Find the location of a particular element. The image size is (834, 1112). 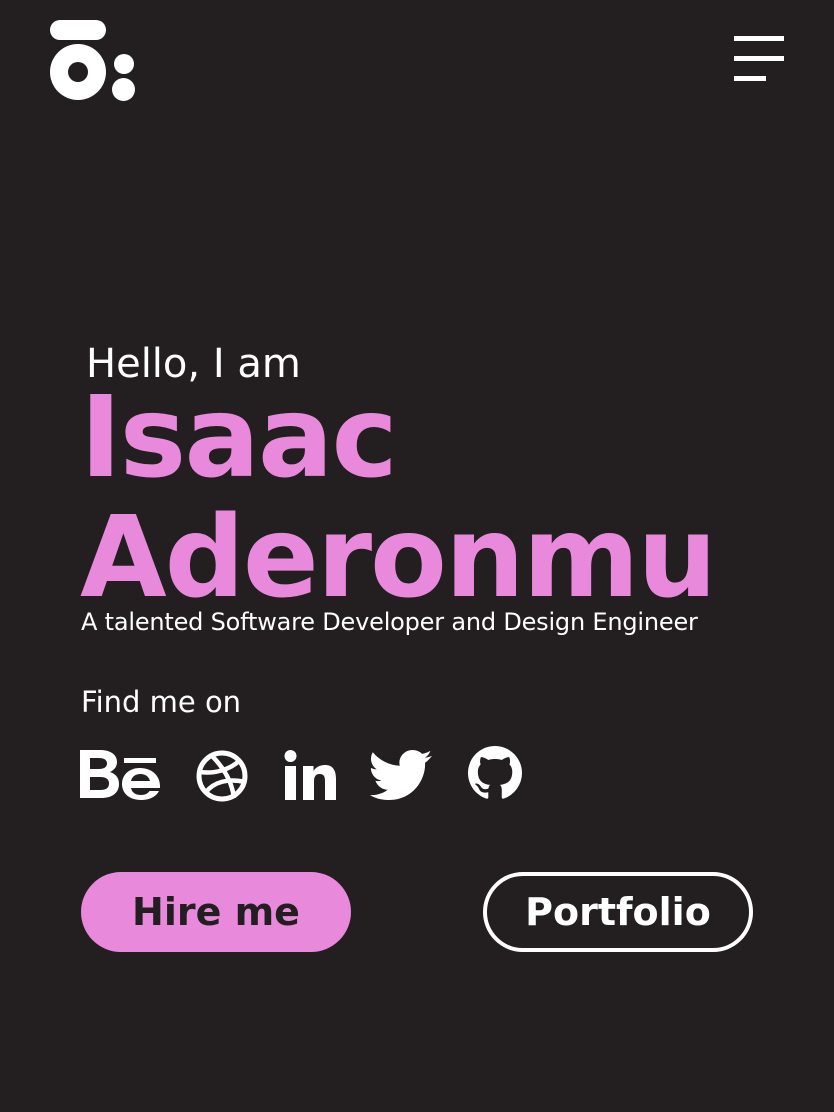

first-name: Isaac is located at coordinates (239, 438).